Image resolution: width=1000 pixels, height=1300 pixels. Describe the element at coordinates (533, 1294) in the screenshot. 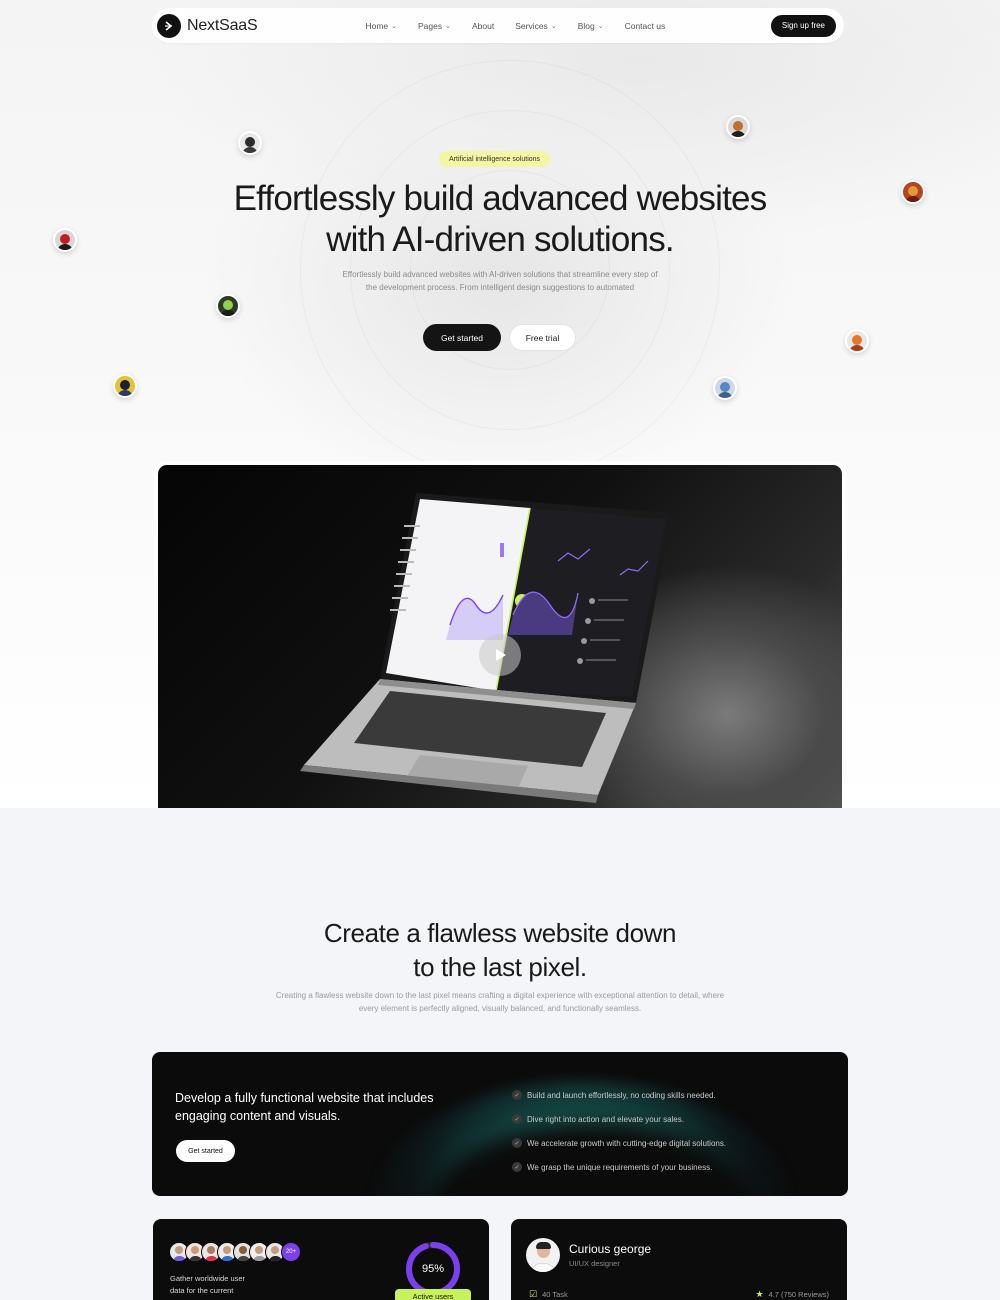

I see `task-icon: ☑` at that location.